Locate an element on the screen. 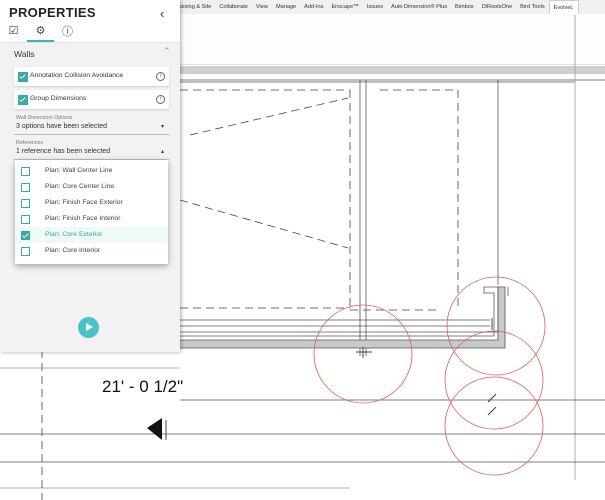 Image resolution: width=605 pixels, height=500 pixels. option-label: Plan: Finish Face Exterior is located at coordinates (84, 202).